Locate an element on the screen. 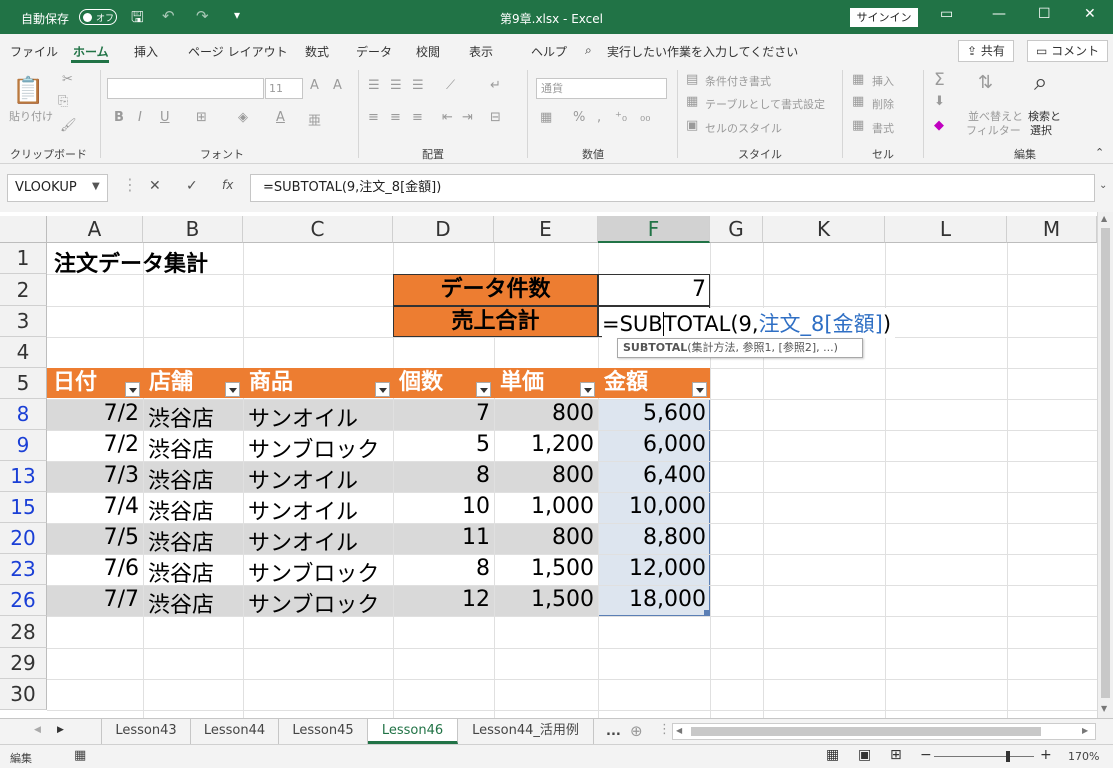  align-center-icon: ≡ is located at coordinates (395, 117).